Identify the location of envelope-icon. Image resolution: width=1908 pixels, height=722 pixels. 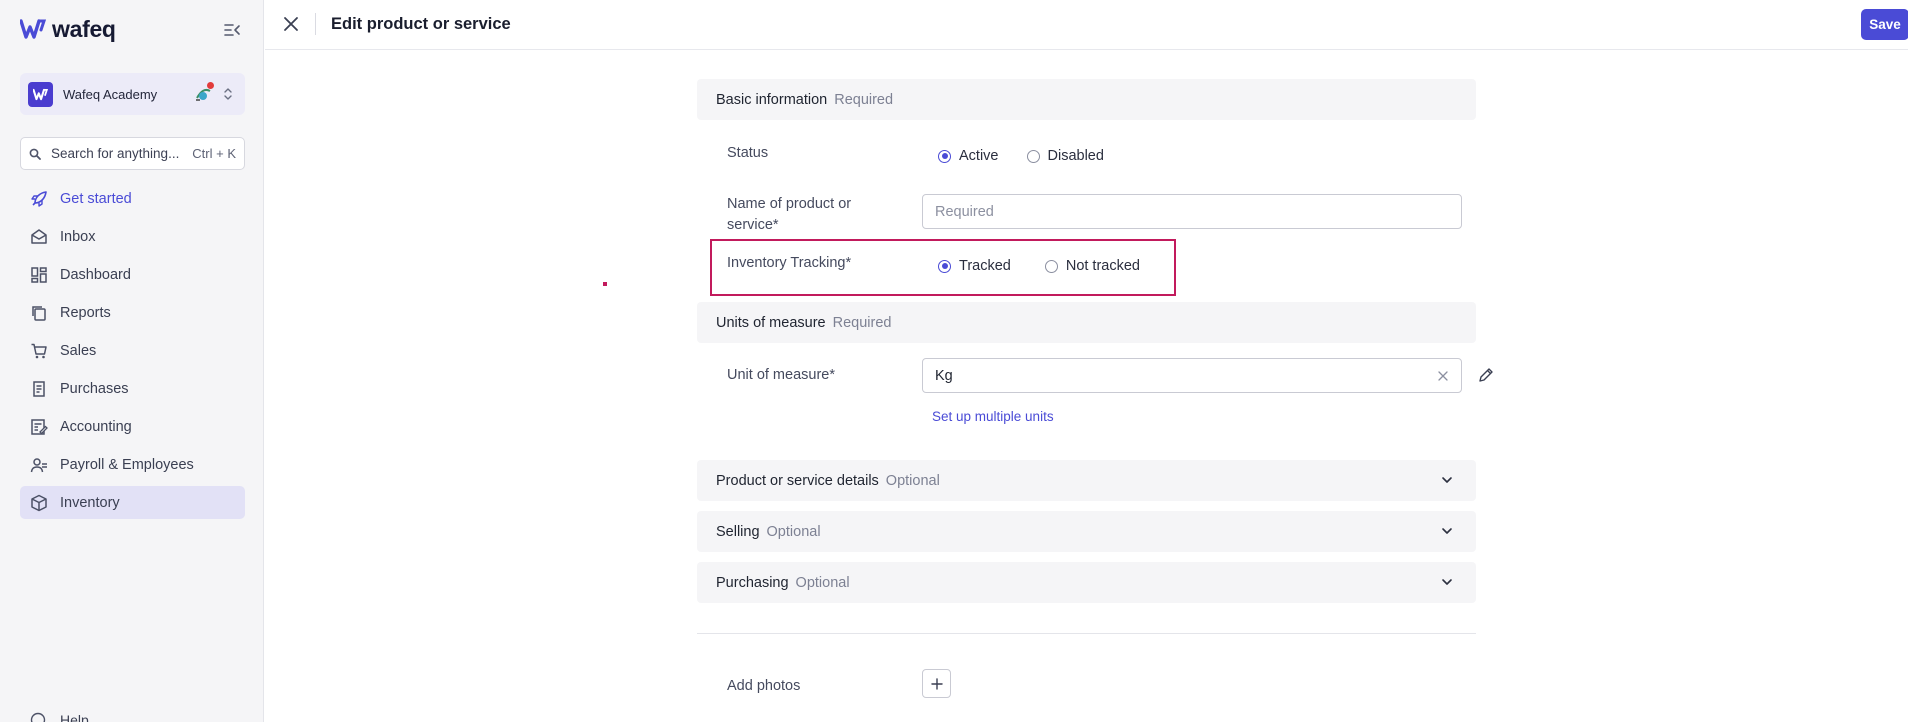
(39, 237).